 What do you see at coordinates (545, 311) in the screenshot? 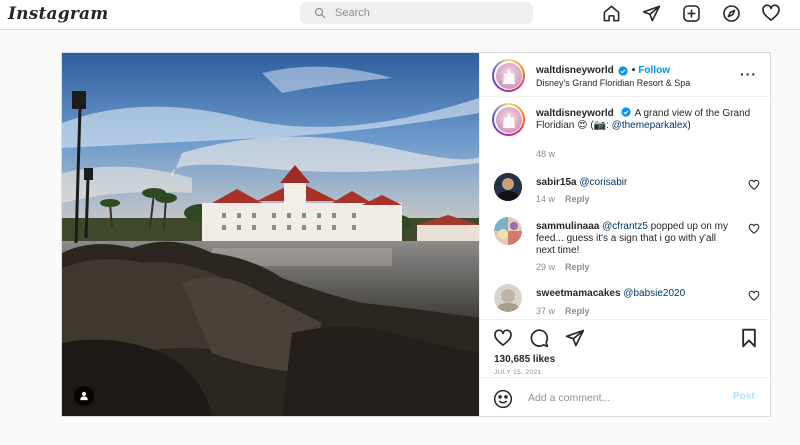
I see `comment-time: 37 w` at bounding box center [545, 311].